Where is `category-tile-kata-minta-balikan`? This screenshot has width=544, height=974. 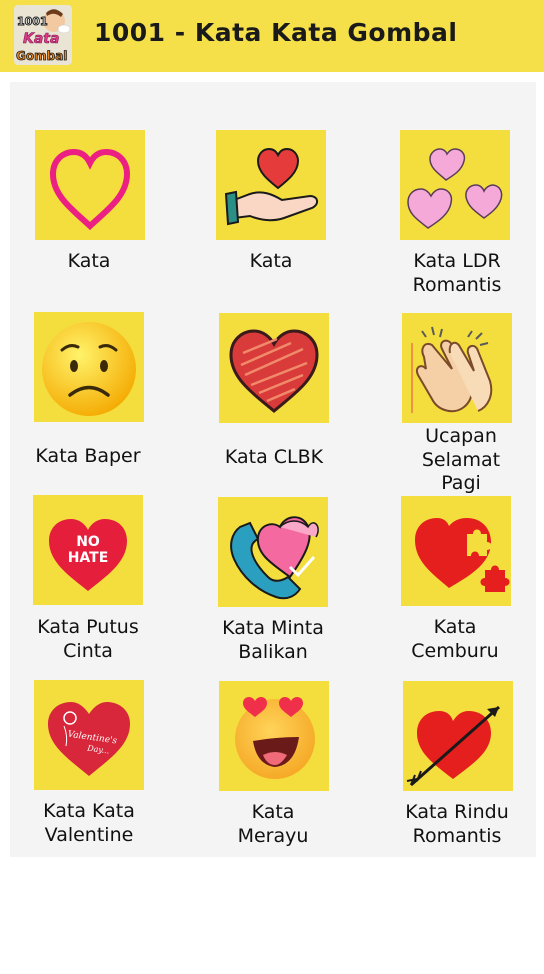 category-tile-kata-minta-balikan is located at coordinates (273, 552).